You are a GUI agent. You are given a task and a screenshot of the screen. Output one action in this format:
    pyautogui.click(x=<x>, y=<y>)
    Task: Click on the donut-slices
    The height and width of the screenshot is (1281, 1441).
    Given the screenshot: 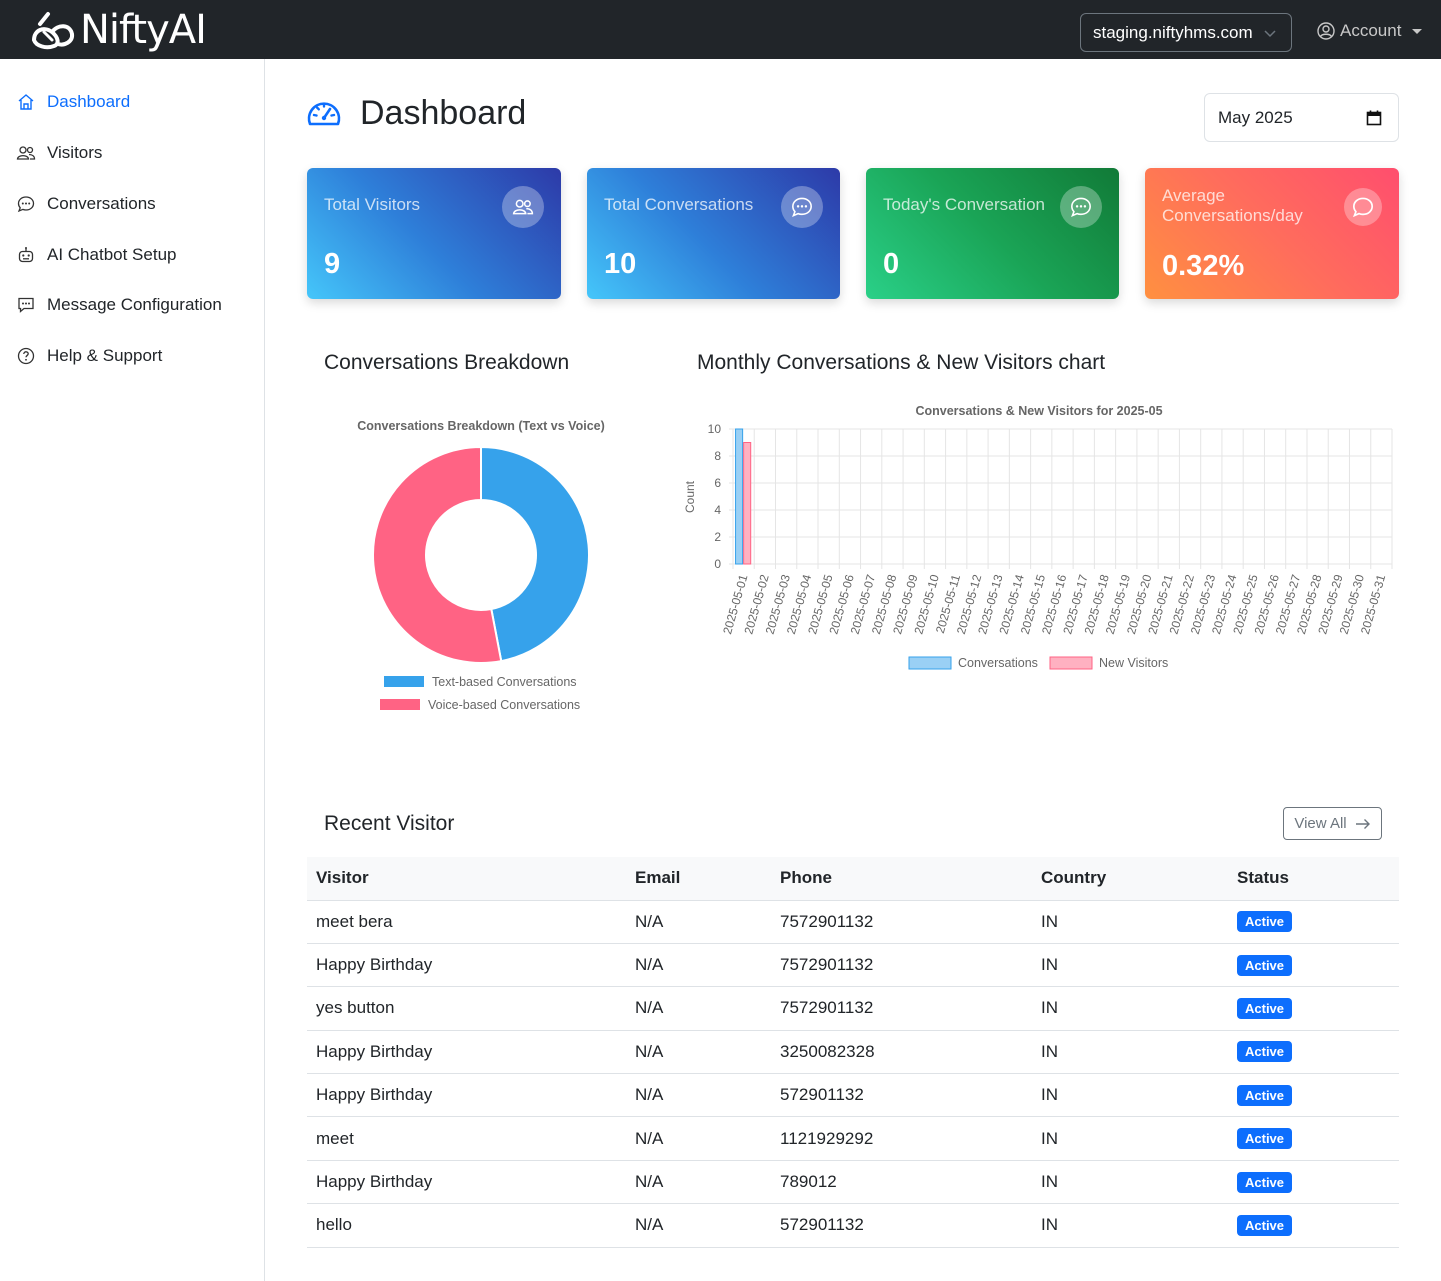 What is the action you would take?
    pyautogui.click(x=481, y=554)
    